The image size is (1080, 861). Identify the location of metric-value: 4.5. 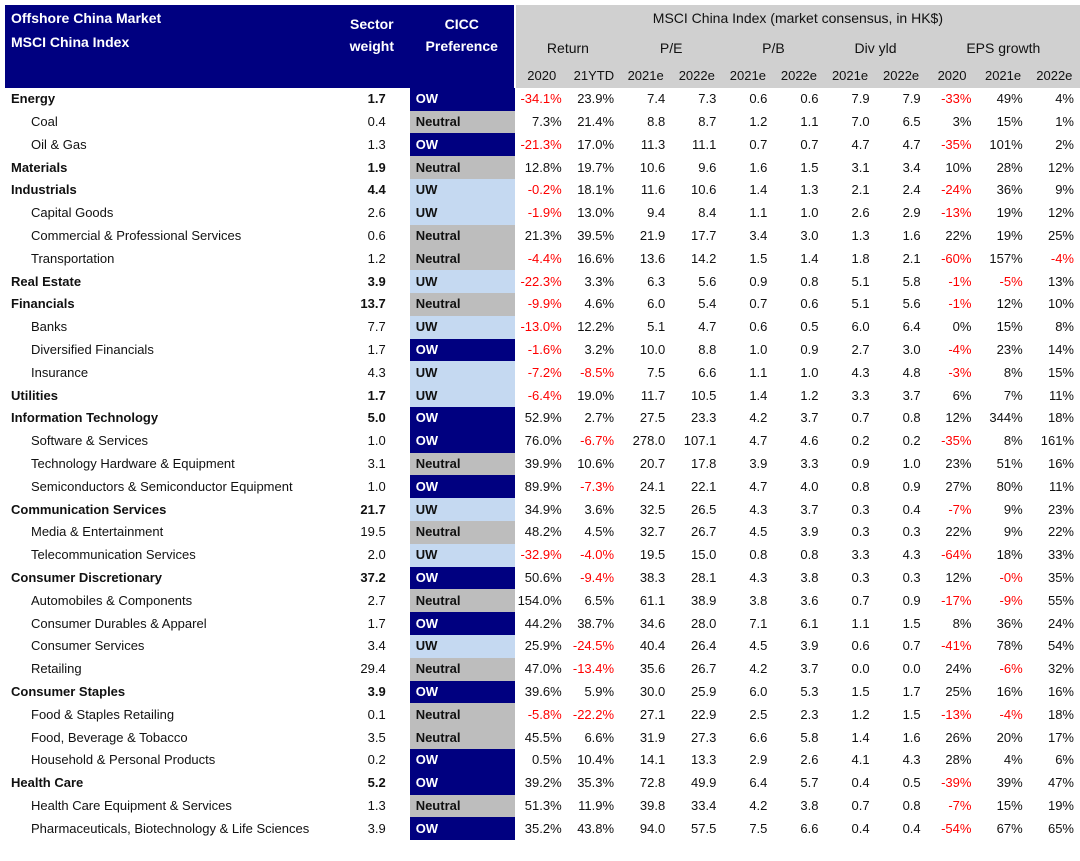
(758, 646).